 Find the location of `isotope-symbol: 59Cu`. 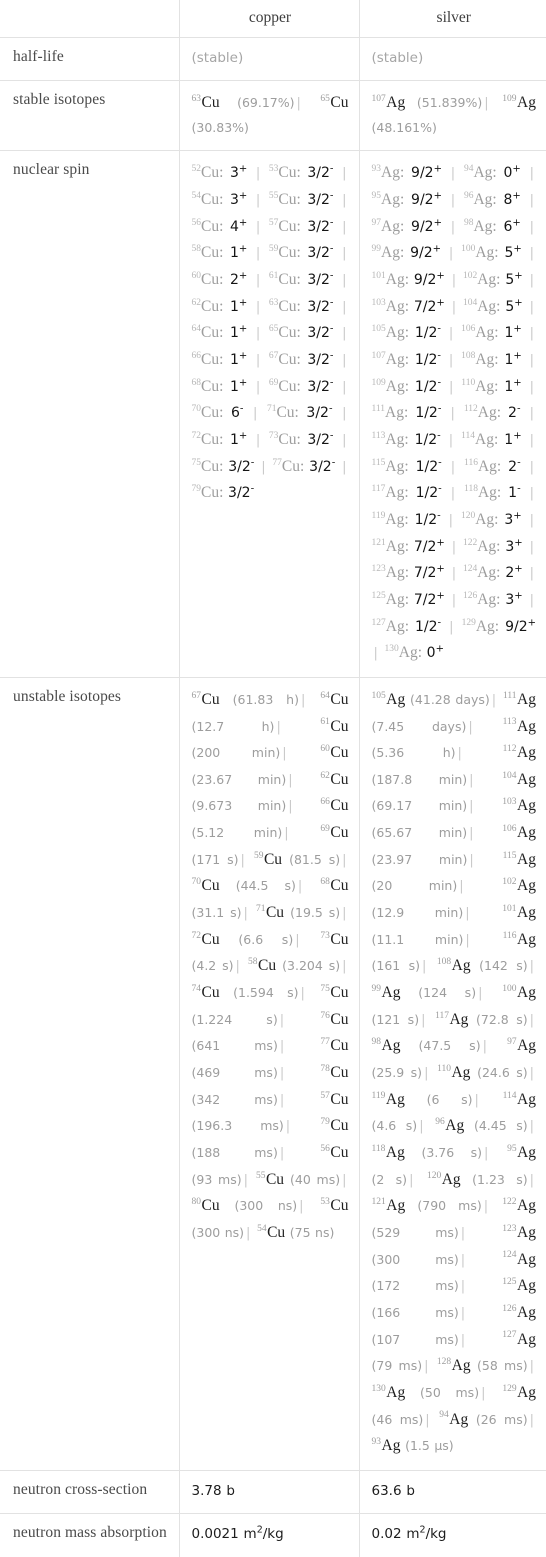

isotope-symbol: 59Cu is located at coordinates (268, 859).